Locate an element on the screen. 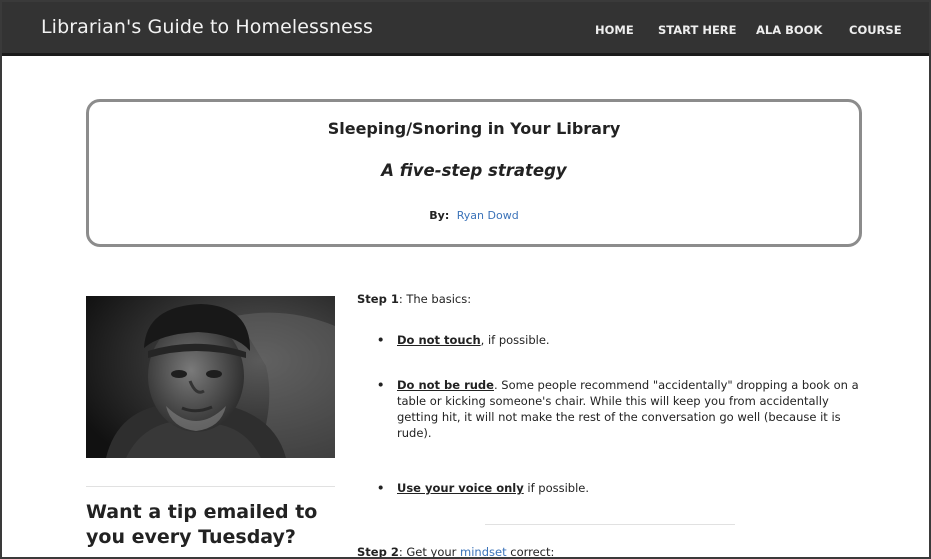 The height and width of the screenshot is (559, 931). step-1-label: Step 1 is located at coordinates (378, 299).